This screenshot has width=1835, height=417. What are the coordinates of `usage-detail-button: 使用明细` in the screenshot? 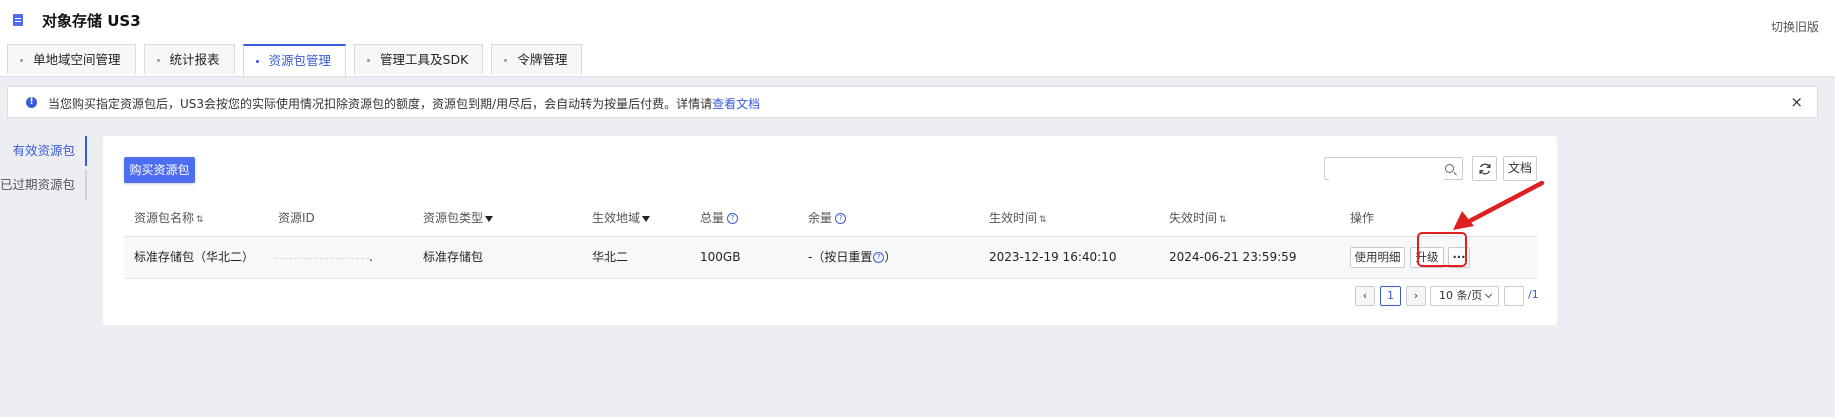 It's located at (1377, 257).